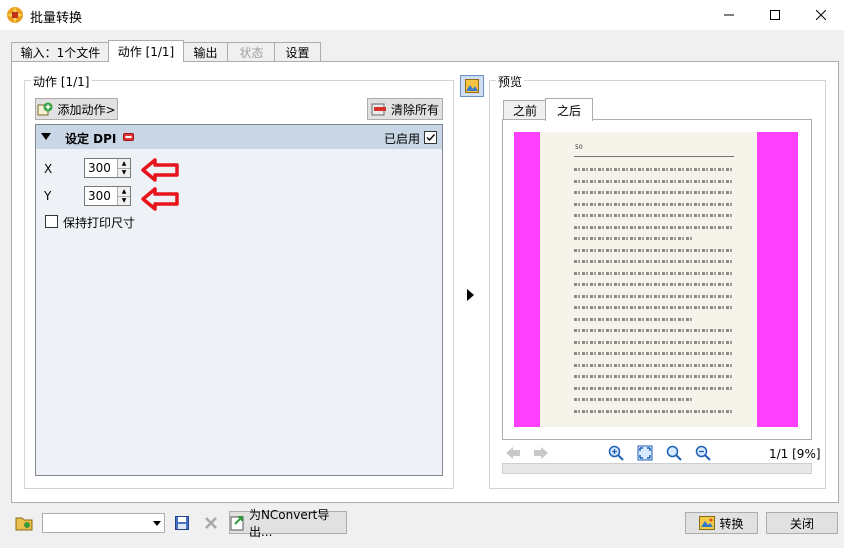 This screenshot has width=844, height=548. I want to click on y-spin-arrows: ▲ ▼, so click(123, 196).